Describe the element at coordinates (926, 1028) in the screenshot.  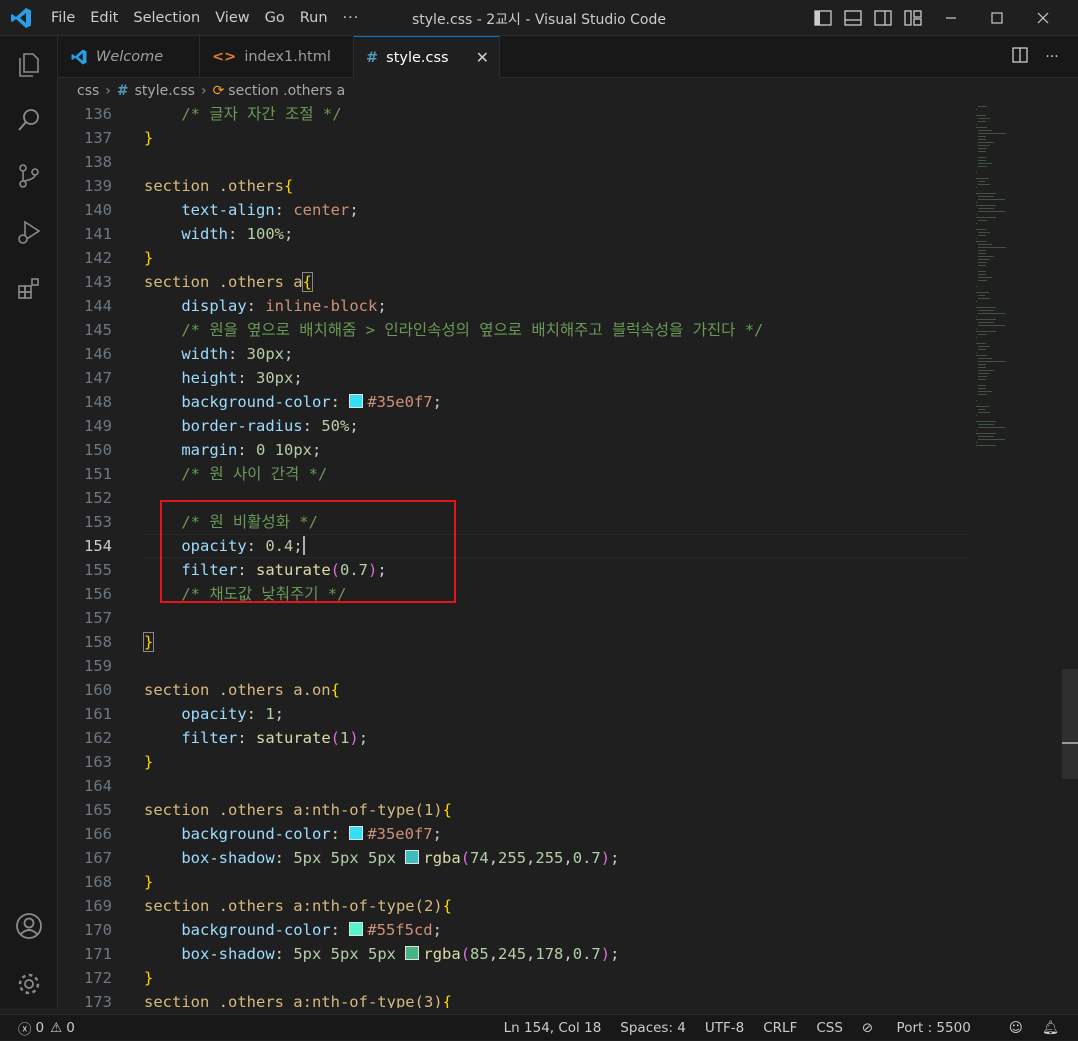
I see `live-server-port: ⊘ Port : 5500` at that location.